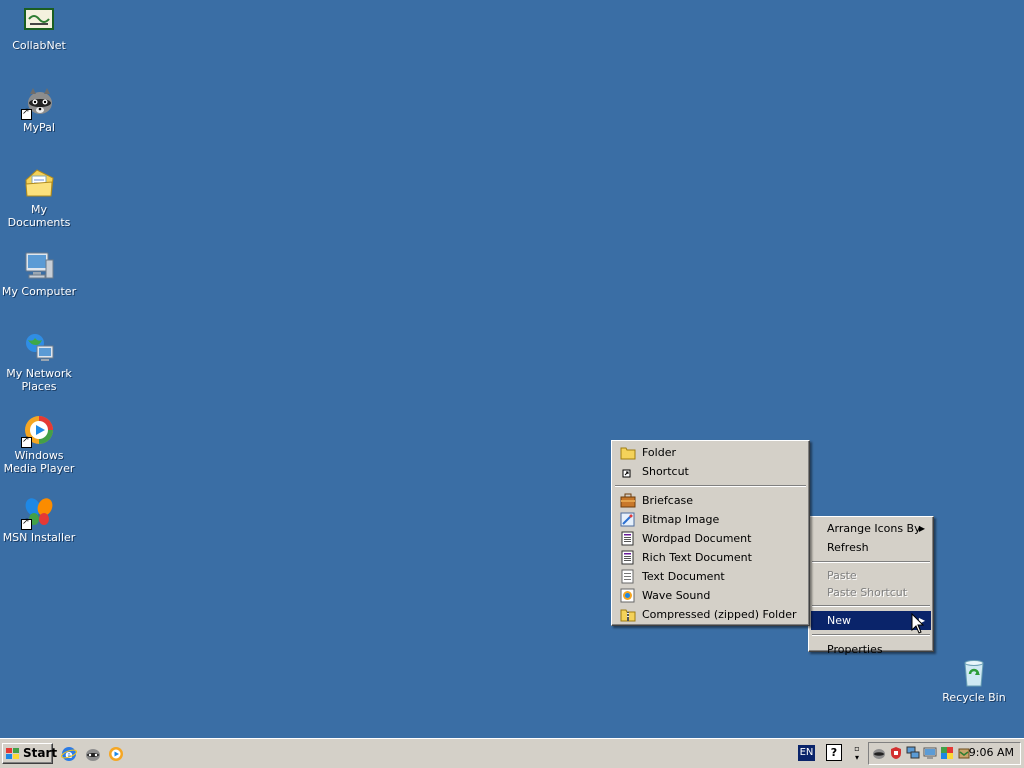 The height and width of the screenshot is (768, 1024). What do you see at coordinates (39, 380) in the screenshot?
I see `desktop-icon-label: My Network Places` at bounding box center [39, 380].